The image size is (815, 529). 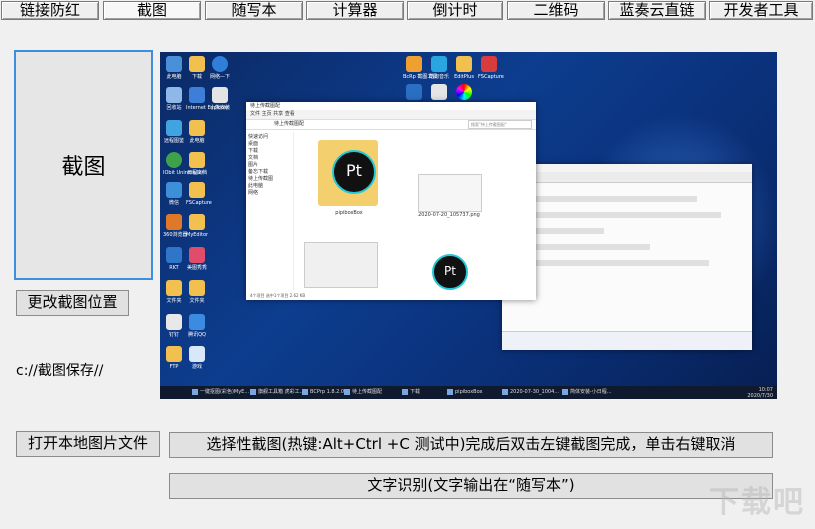 I want to click on taskbar-item: BCPrp 1.8.2.0, so click(x=322, y=392).